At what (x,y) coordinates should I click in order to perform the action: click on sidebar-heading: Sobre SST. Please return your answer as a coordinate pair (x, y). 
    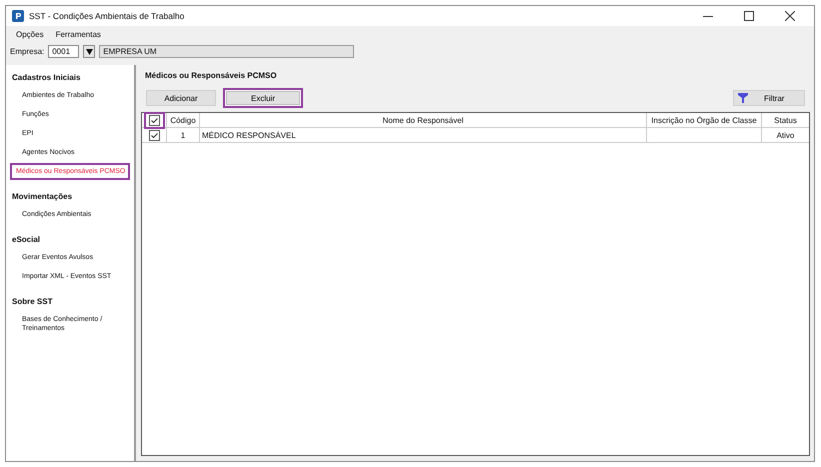
    Looking at the image, I should click on (32, 301).